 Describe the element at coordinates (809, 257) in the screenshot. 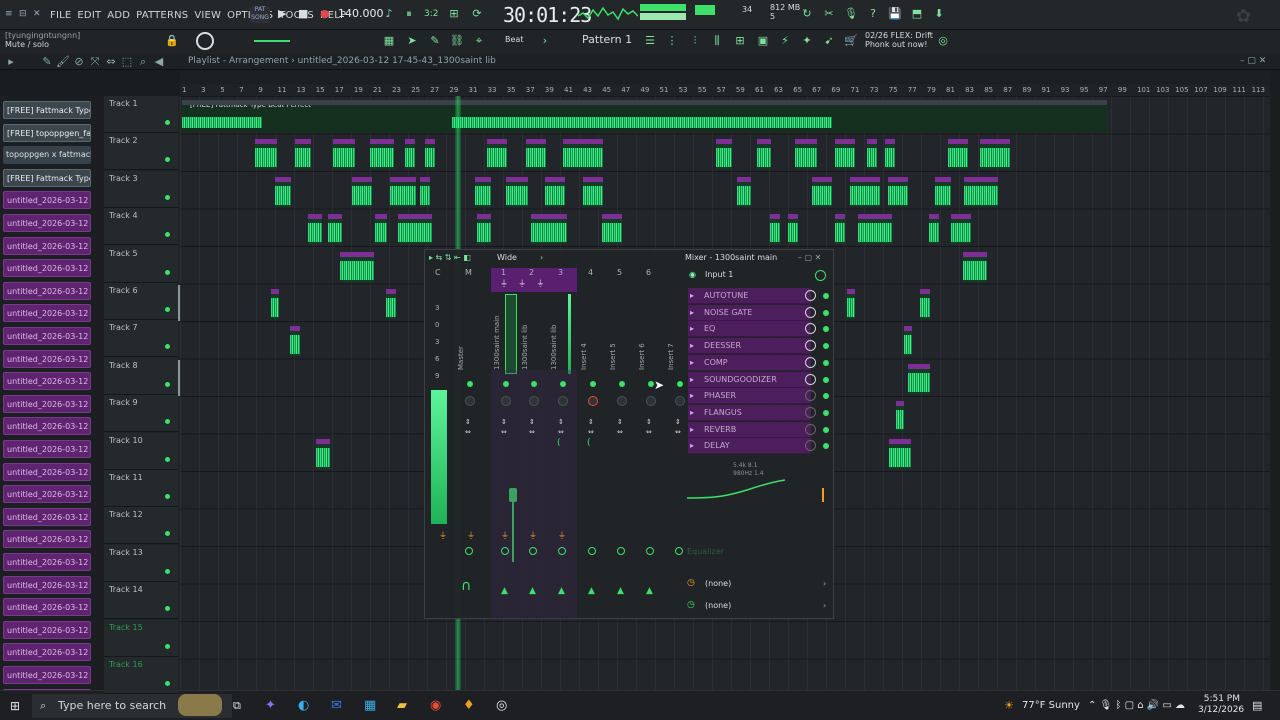

I see `mixer-window-controls: – ▢ ✕` at that location.